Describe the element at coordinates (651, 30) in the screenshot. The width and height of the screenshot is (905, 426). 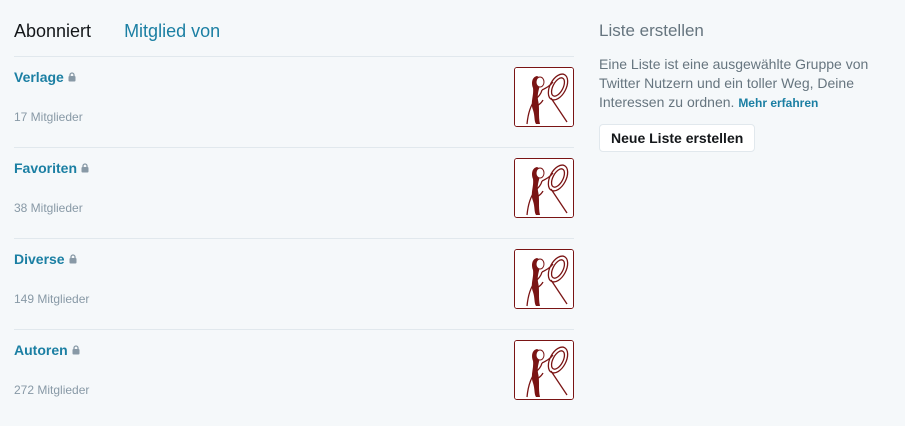
I see `create-list-title: Liste erstellen` at that location.